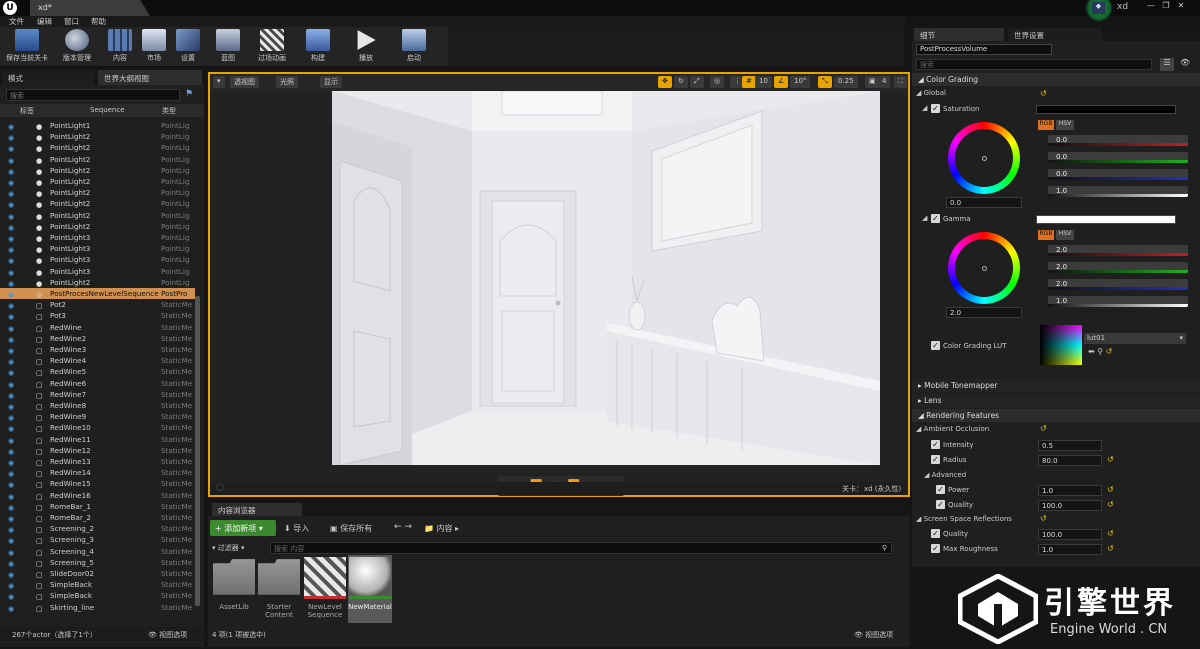 This screenshot has width=1200, height=649. Describe the element at coordinates (169, 111) in the screenshot. I see `column-type: 类型` at that location.